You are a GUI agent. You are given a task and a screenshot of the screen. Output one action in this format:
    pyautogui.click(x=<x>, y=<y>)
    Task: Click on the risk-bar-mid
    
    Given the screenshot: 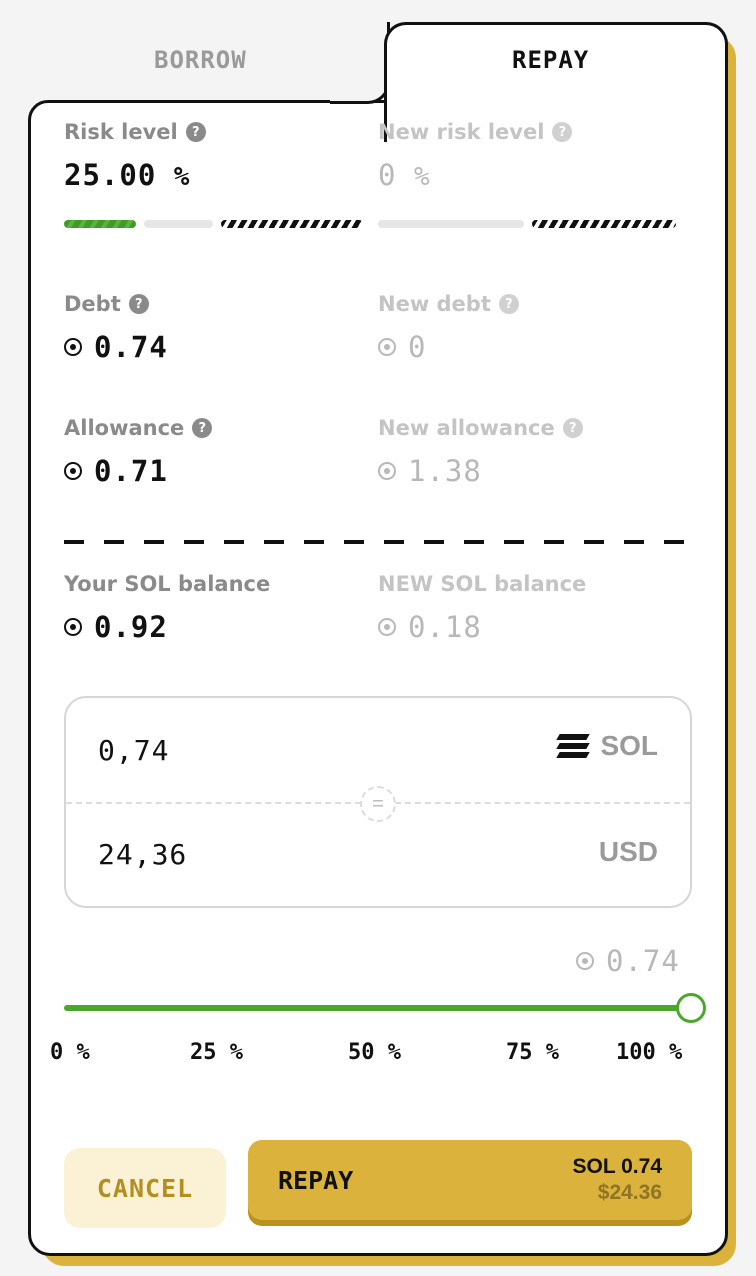 What is the action you would take?
    pyautogui.click(x=178, y=224)
    